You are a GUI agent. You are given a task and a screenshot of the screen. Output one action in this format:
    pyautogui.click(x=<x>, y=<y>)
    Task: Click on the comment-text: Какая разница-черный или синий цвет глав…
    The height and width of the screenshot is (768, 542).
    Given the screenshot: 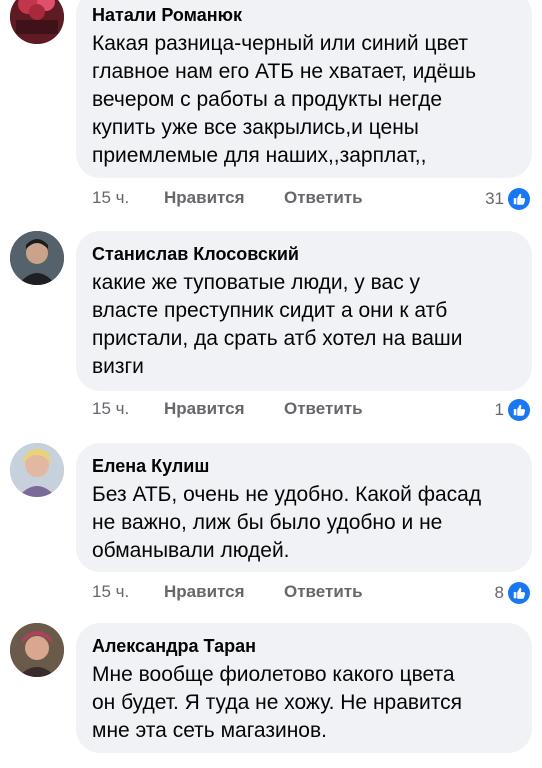 What is the action you would take?
    pyautogui.click(x=306, y=100)
    